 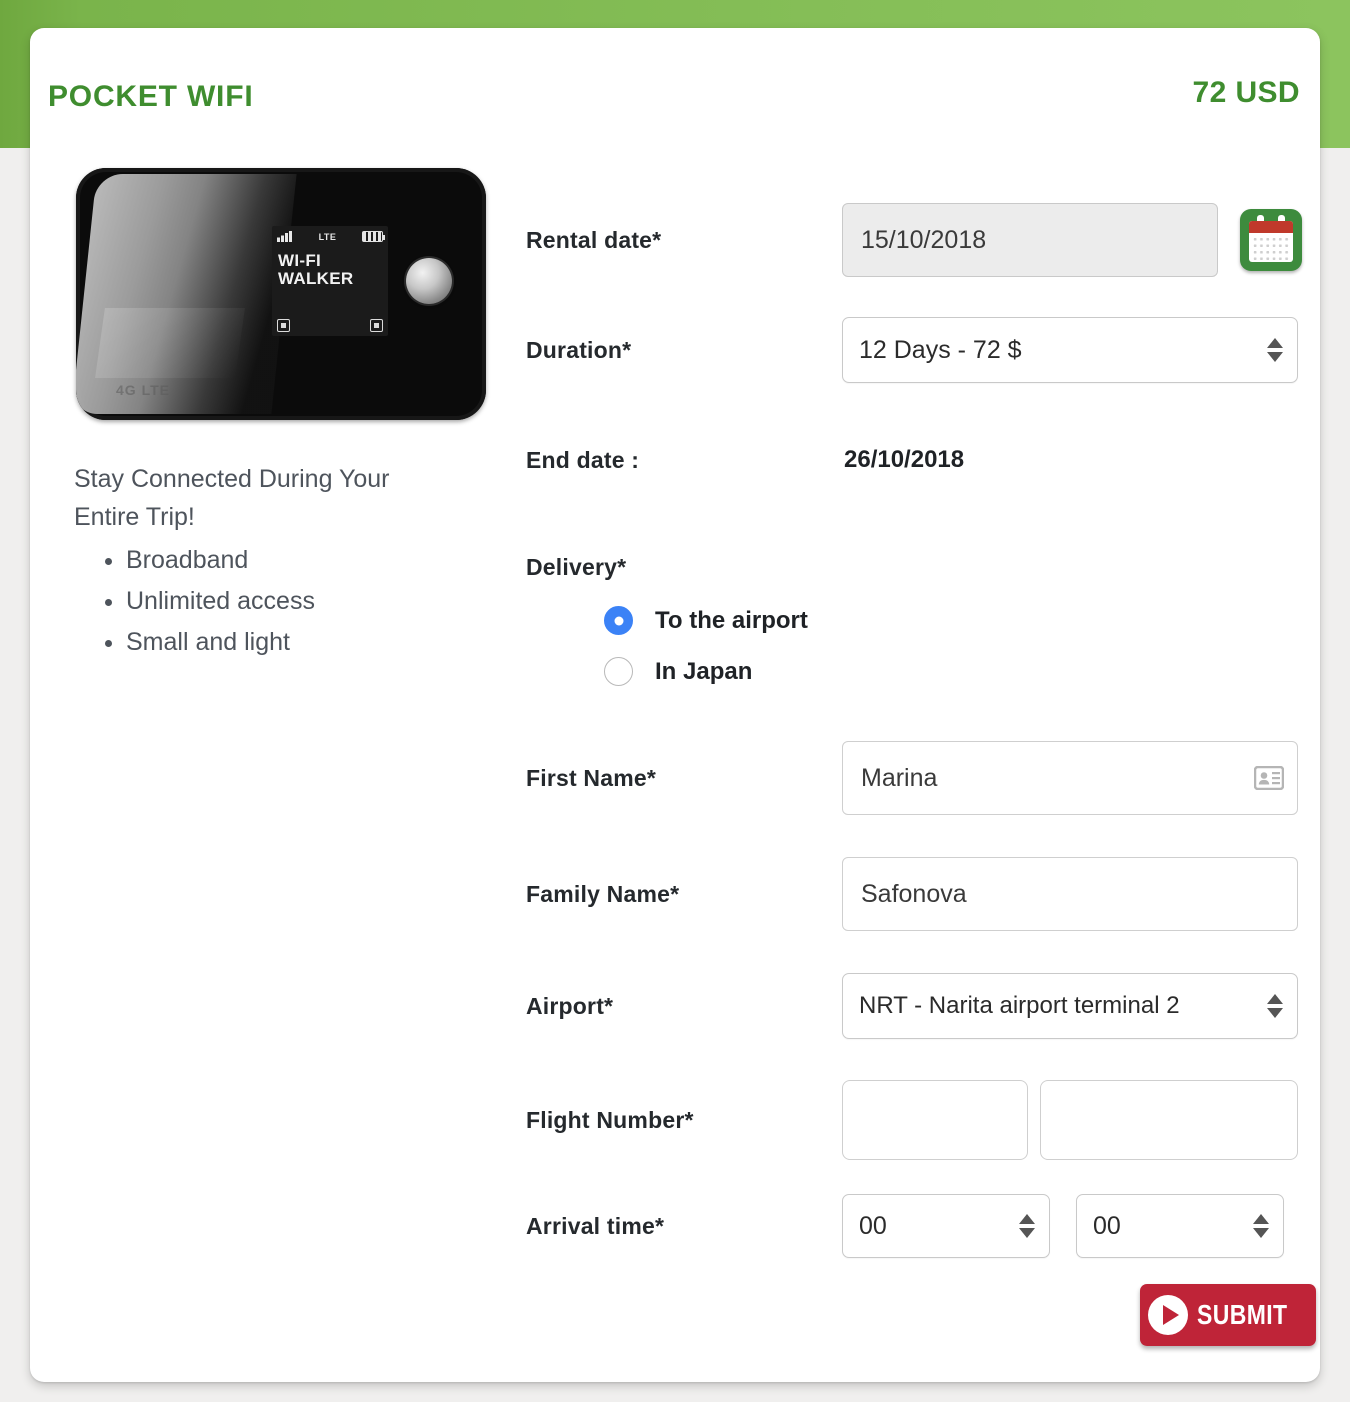 I want to click on family-name-control, so click(x=1079, y=894).